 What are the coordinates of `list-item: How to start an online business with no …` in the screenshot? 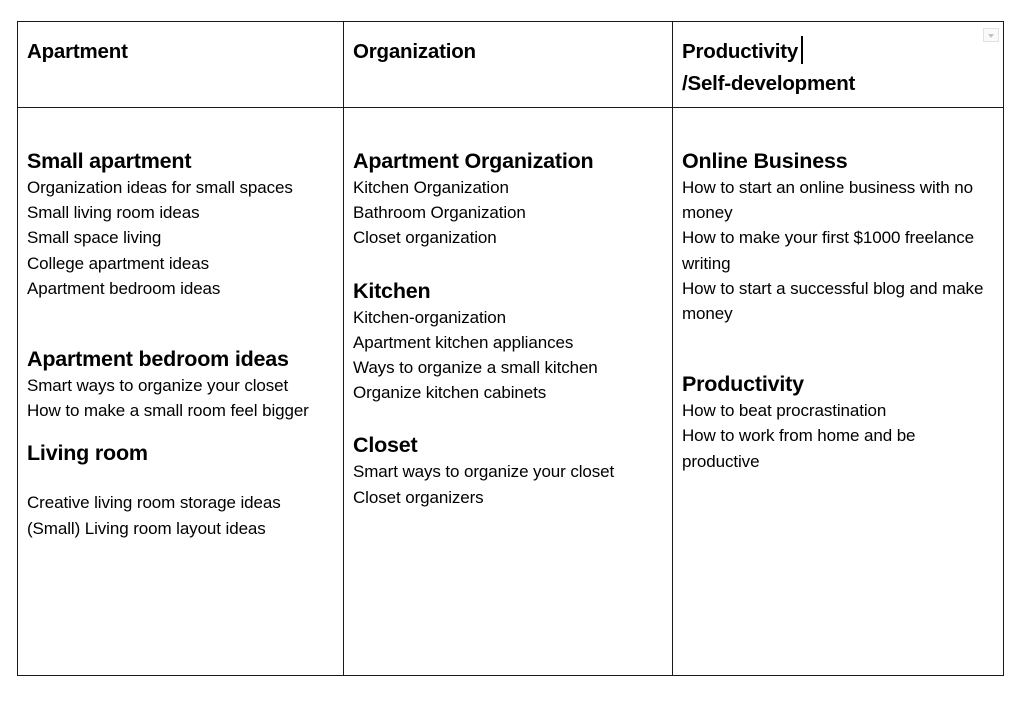 It's located at (827, 200).